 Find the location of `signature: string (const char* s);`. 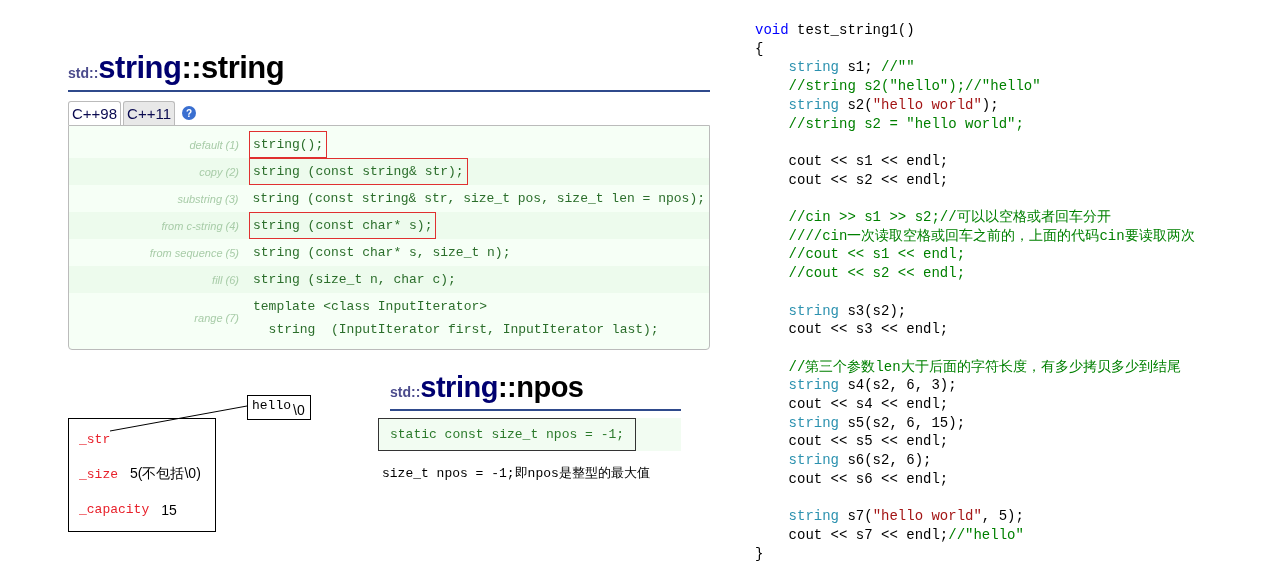

signature: string (const char* s); is located at coordinates (343, 225).